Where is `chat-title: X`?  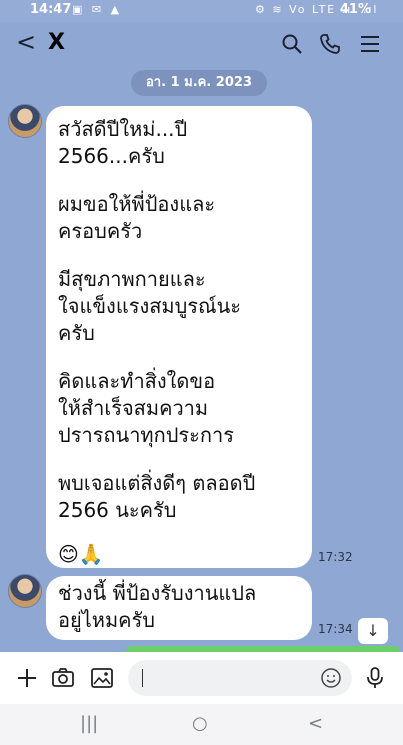 chat-title: X is located at coordinates (56, 42).